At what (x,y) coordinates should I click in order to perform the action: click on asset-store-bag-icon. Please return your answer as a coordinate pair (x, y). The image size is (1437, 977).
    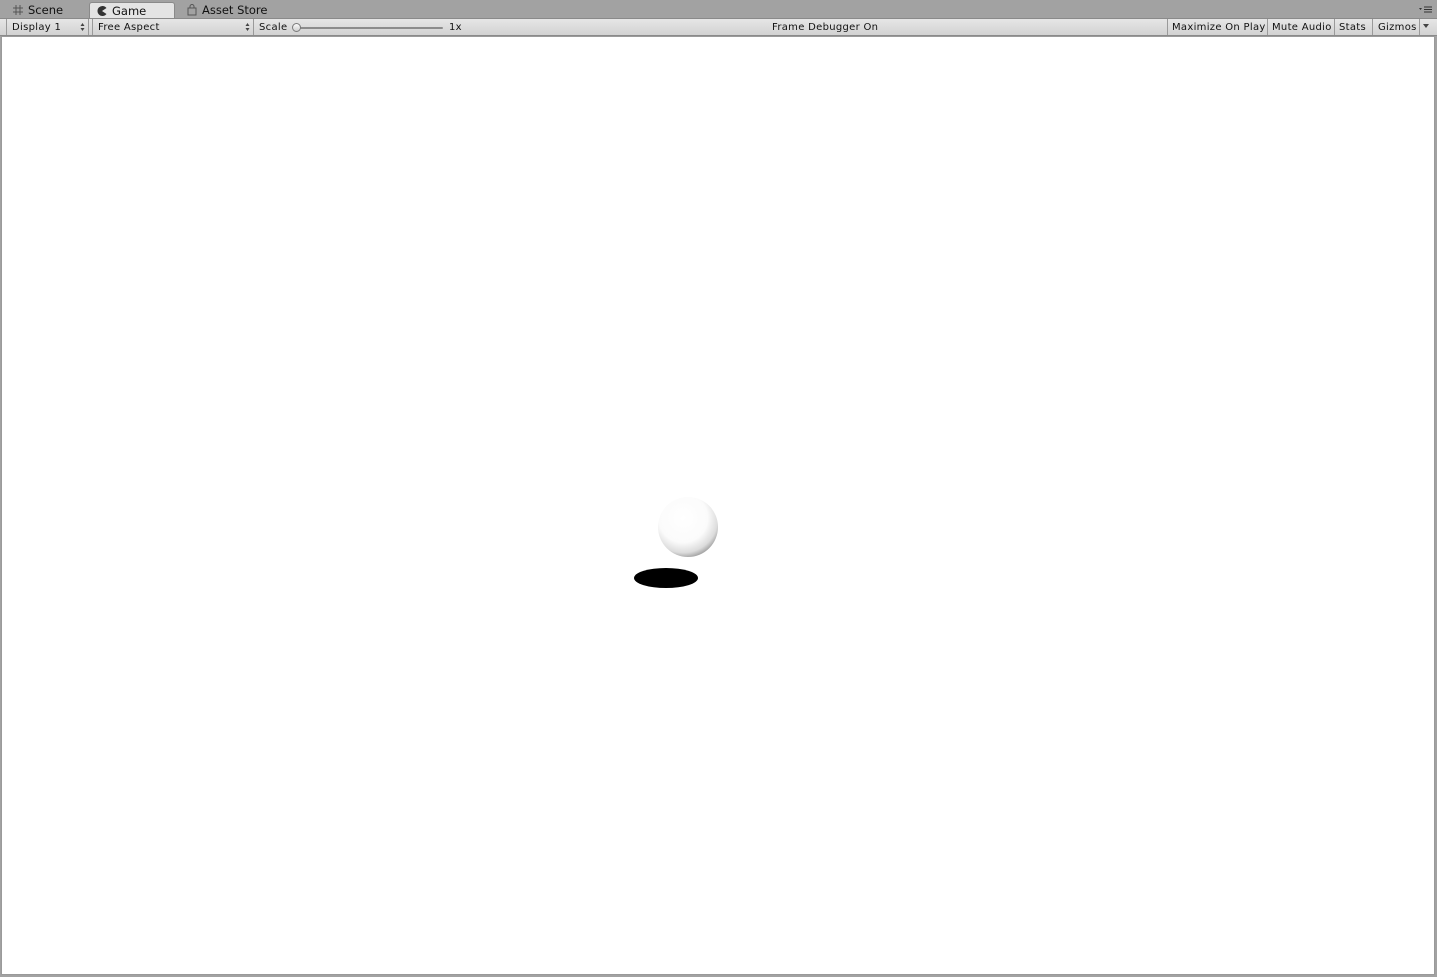
    Looking at the image, I should click on (192, 10).